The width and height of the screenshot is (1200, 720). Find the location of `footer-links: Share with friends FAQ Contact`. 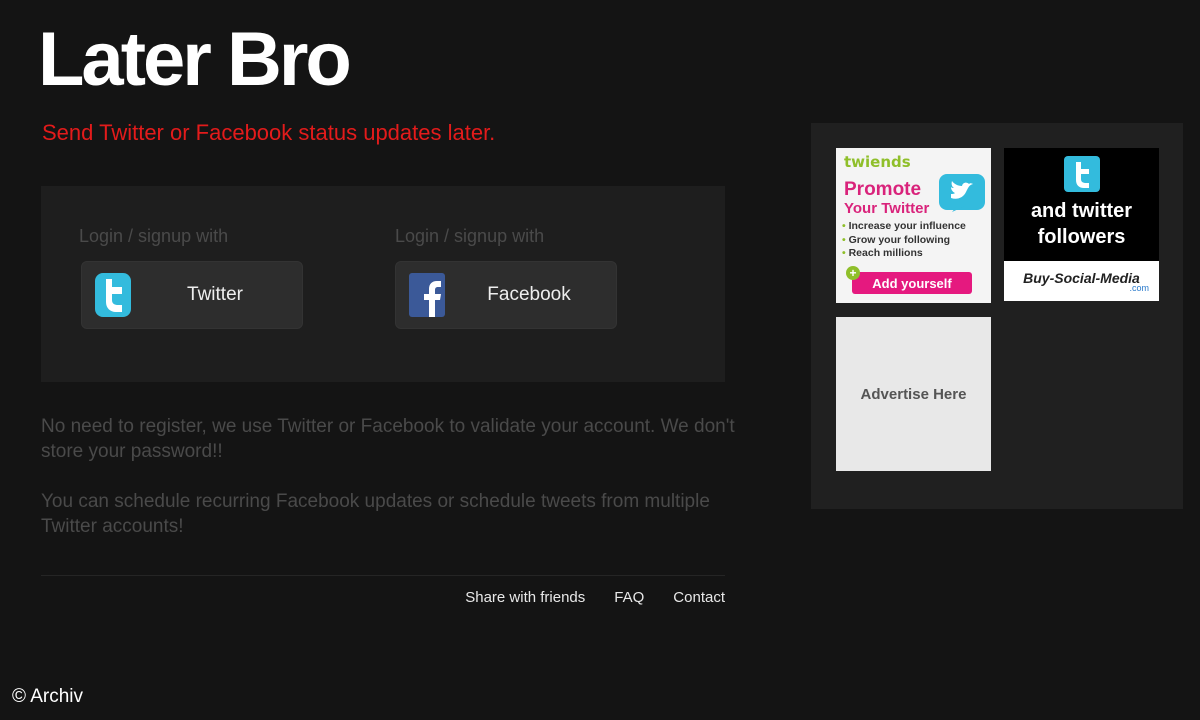

footer-links: Share with friends FAQ Contact is located at coordinates (595, 597).